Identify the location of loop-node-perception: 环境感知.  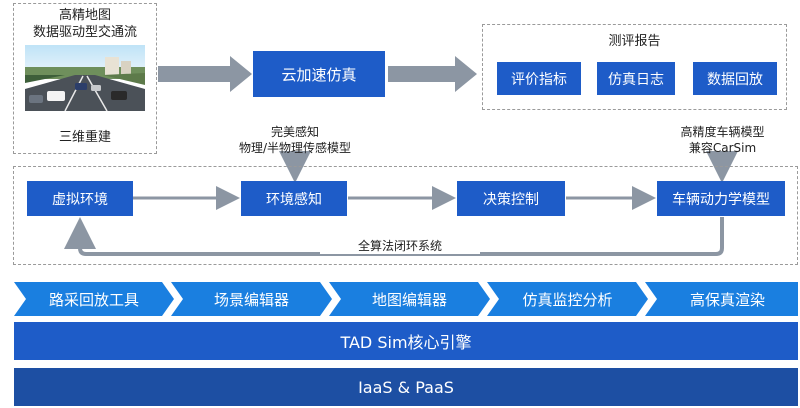
(294, 198).